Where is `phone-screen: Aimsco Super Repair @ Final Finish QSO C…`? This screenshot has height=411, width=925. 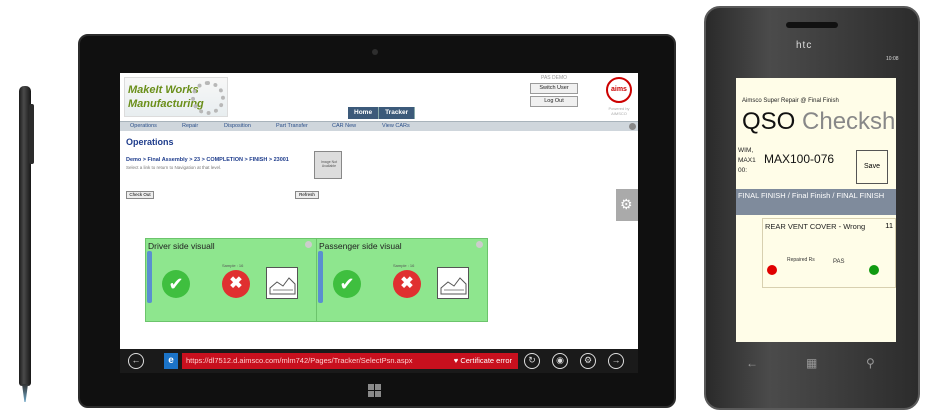
phone-screen: Aimsco Super Repair @ Final Finish QSO C… is located at coordinates (816, 210).